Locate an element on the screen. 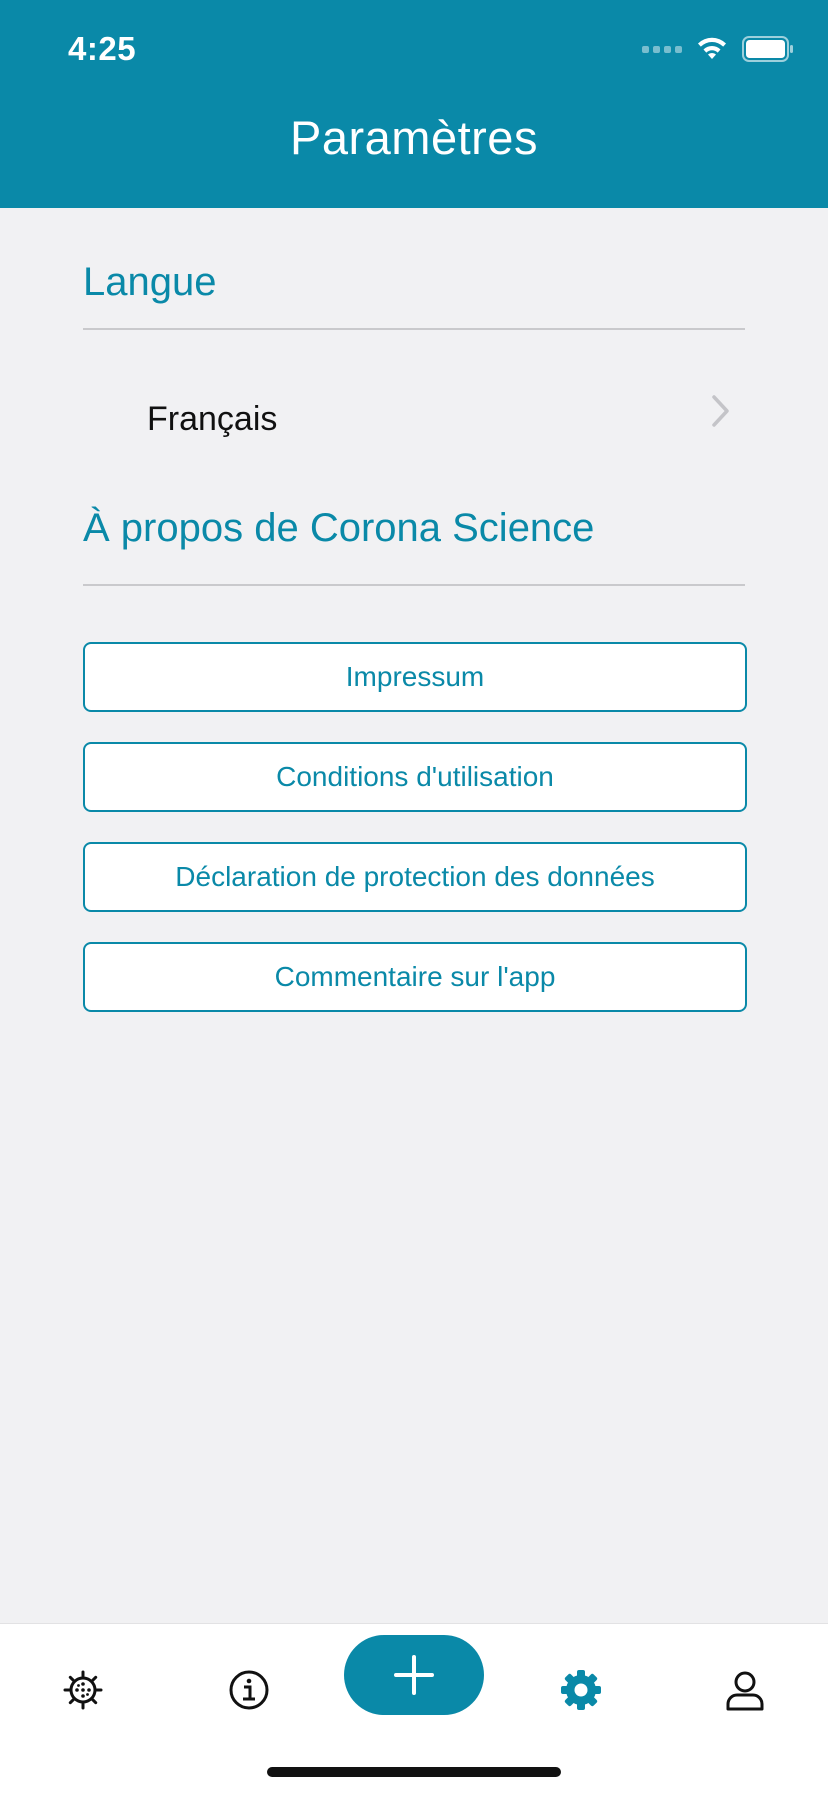 Image resolution: width=828 pixels, height=1793 pixels. info-icon is located at coordinates (249, 1690).